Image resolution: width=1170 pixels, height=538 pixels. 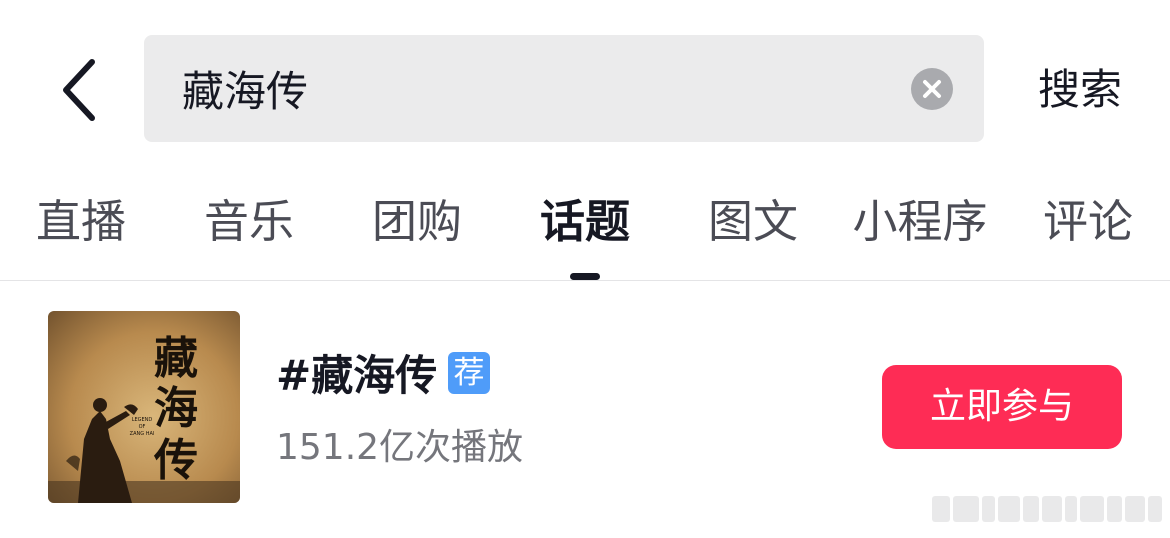 I want to click on back-button, so click(x=80, y=89).